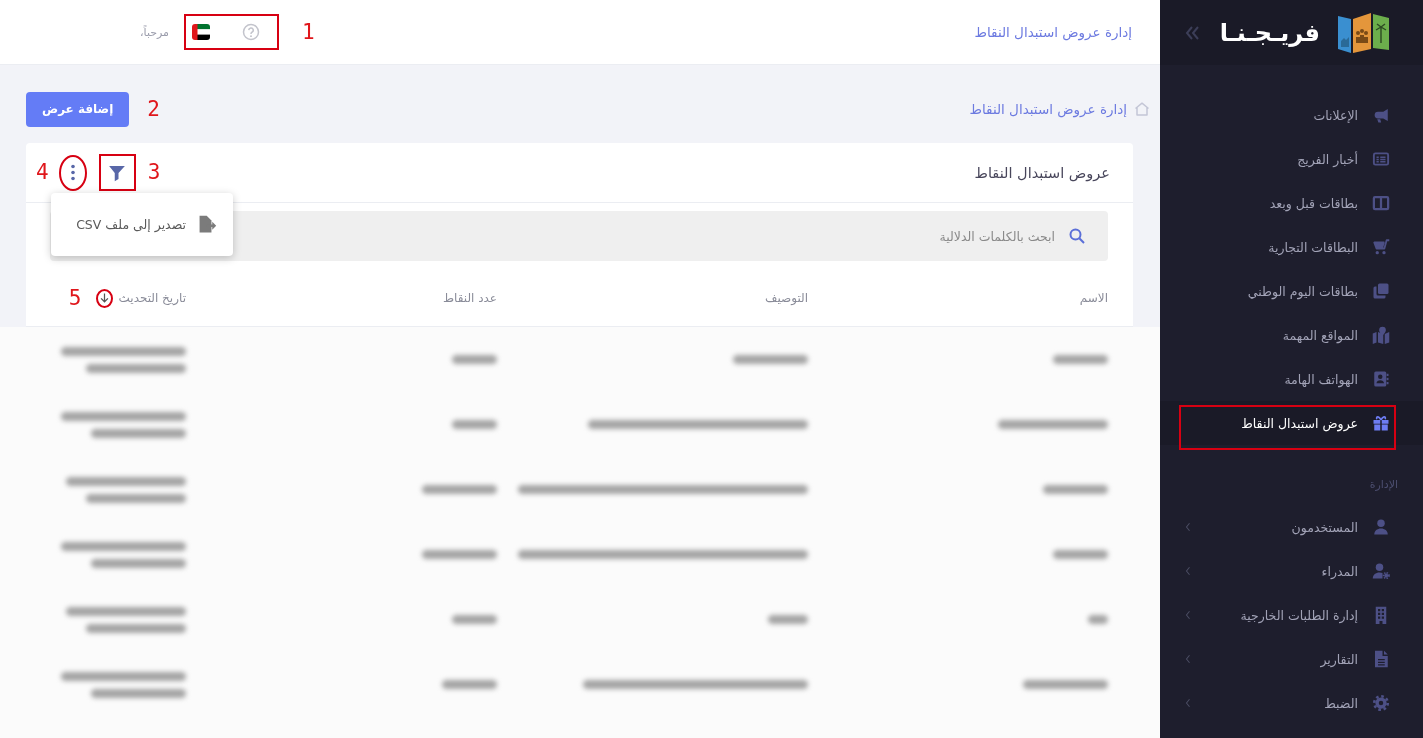  What do you see at coordinates (1053, 32) in the screenshot?
I see `page-title: إدارة عروض استبدال النقاط` at bounding box center [1053, 32].